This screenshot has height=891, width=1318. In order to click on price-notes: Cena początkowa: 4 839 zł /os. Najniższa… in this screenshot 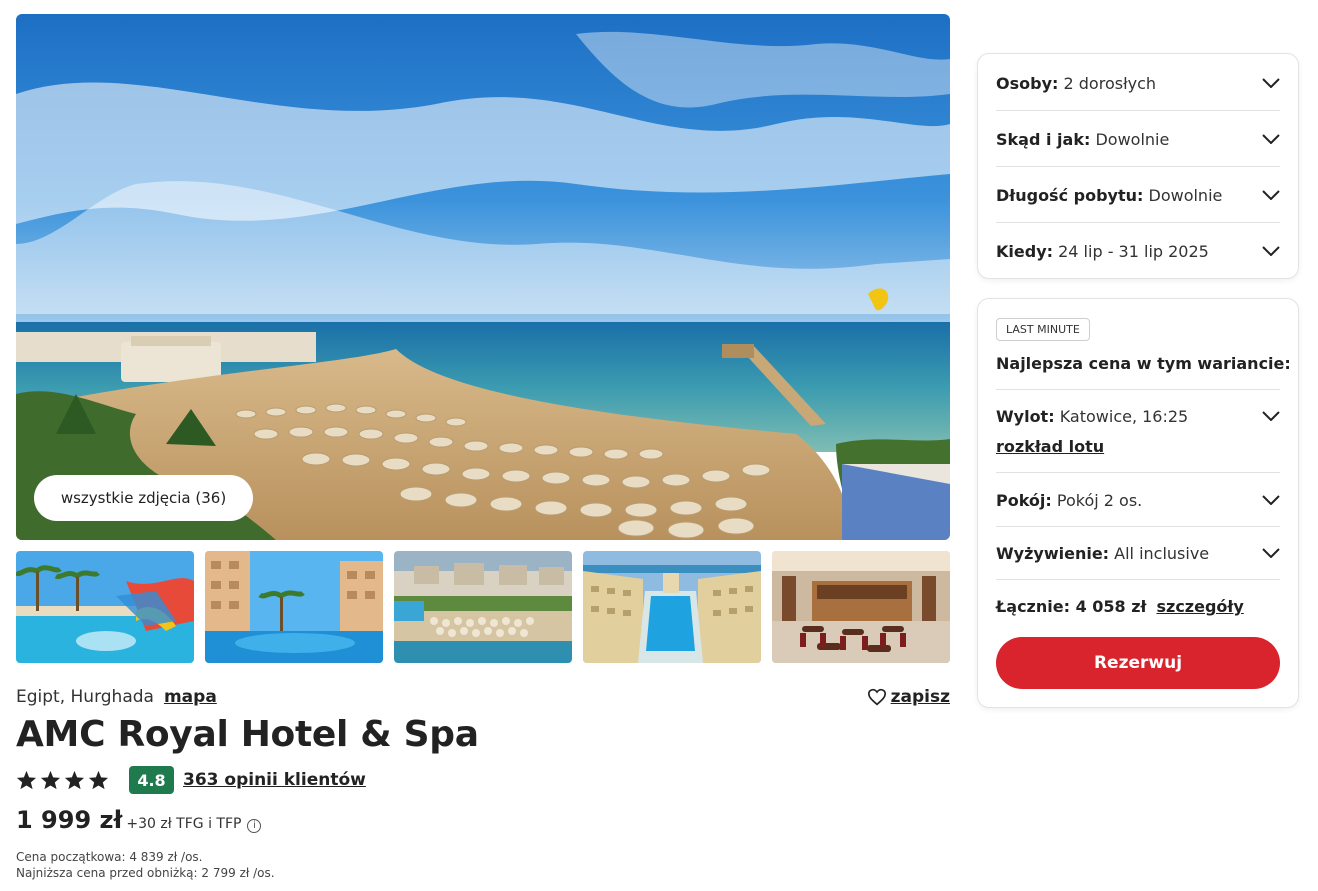, I will do `click(145, 865)`.